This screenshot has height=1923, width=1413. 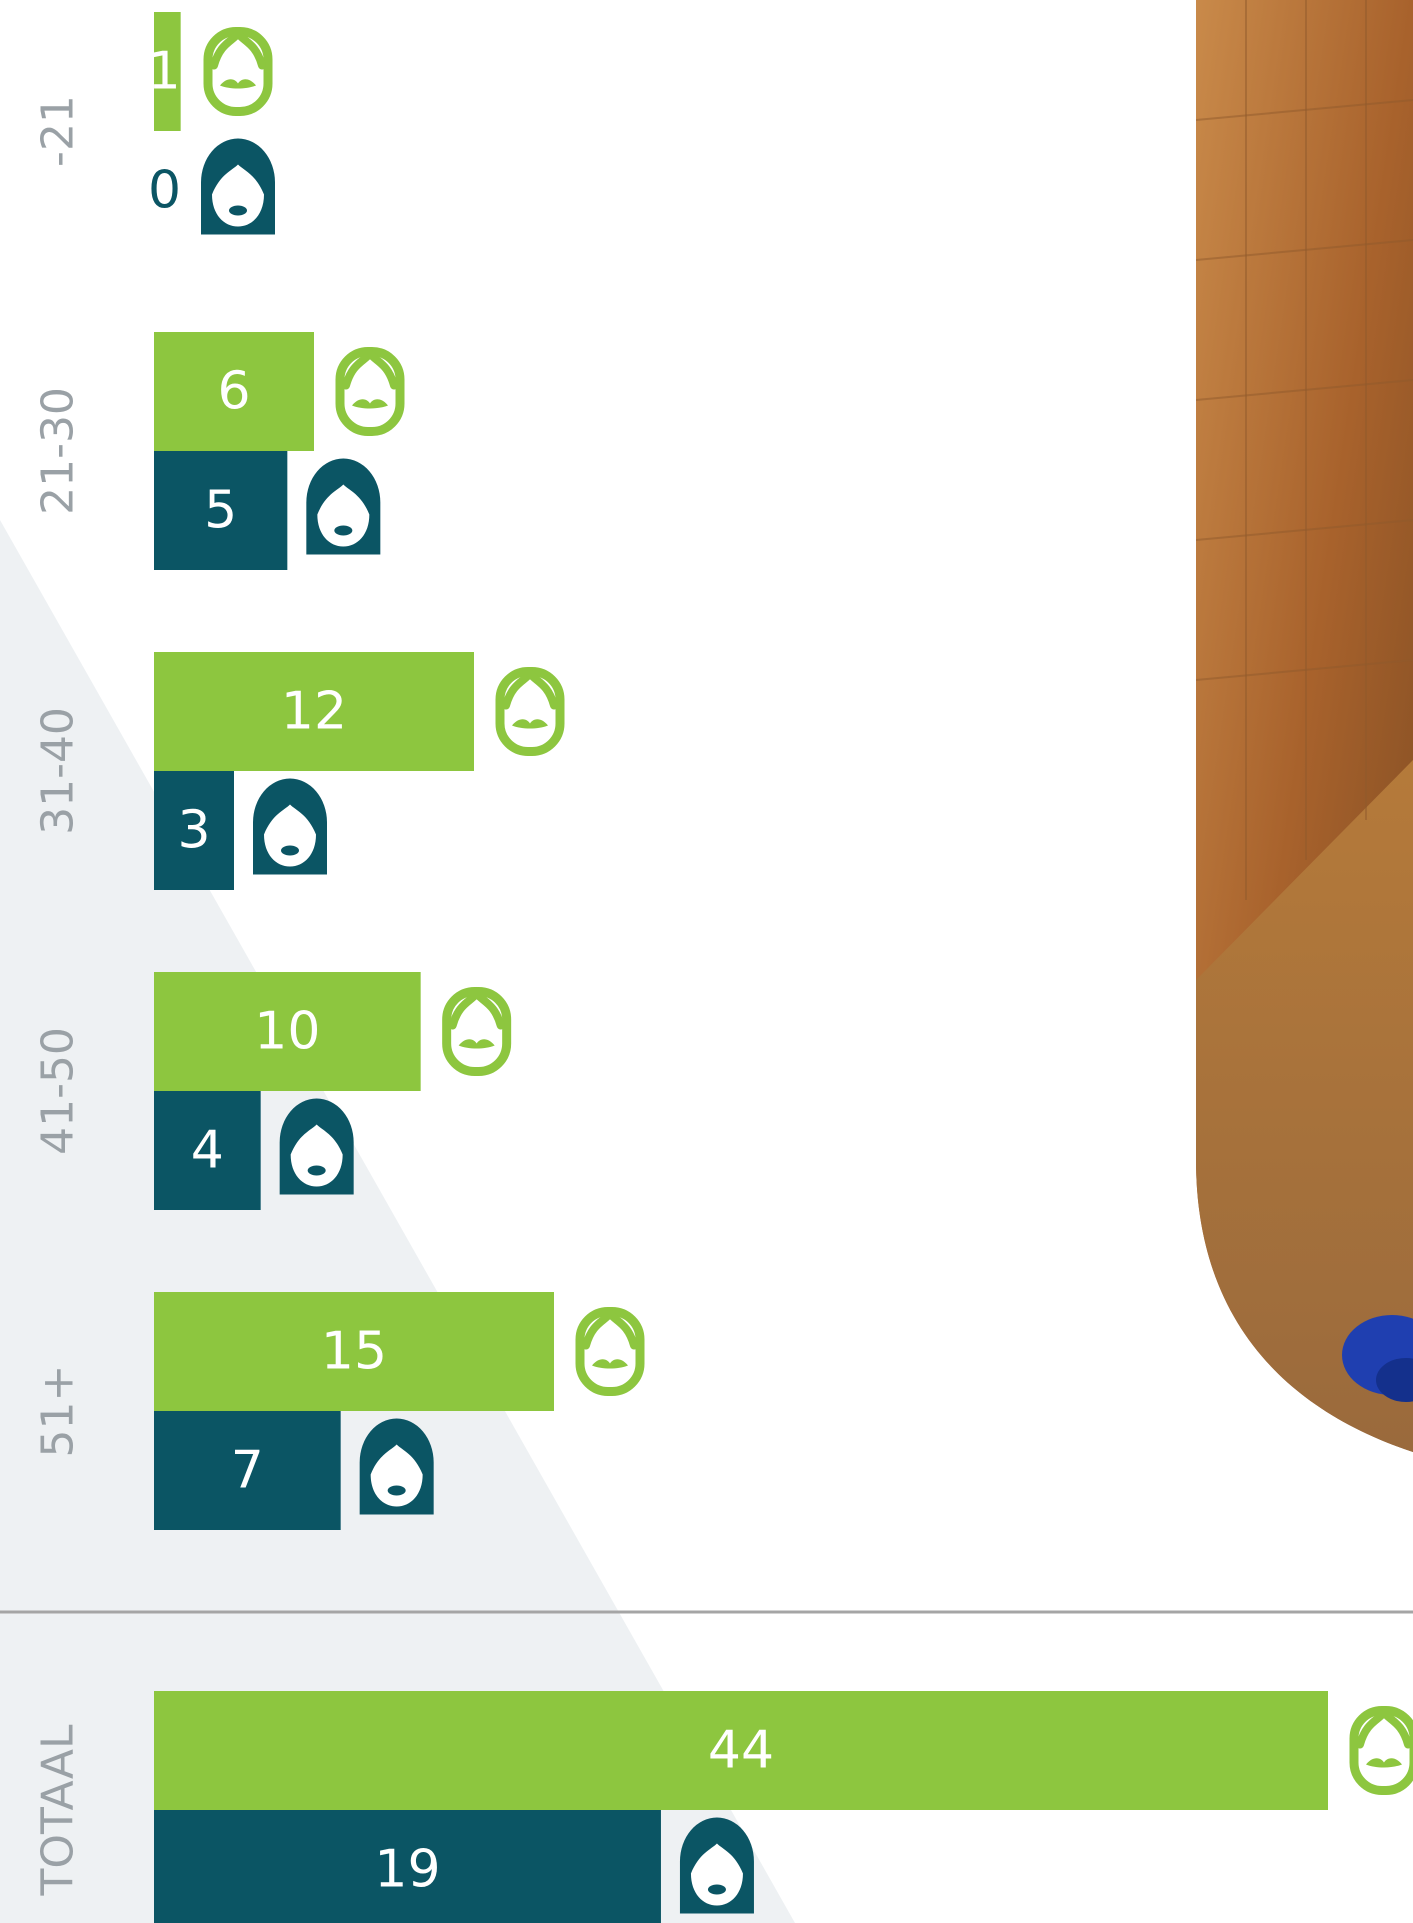 What do you see at coordinates (58, 451) in the screenshot?
I see `age-group-label: 21-30` at bounding box center [58, 451].